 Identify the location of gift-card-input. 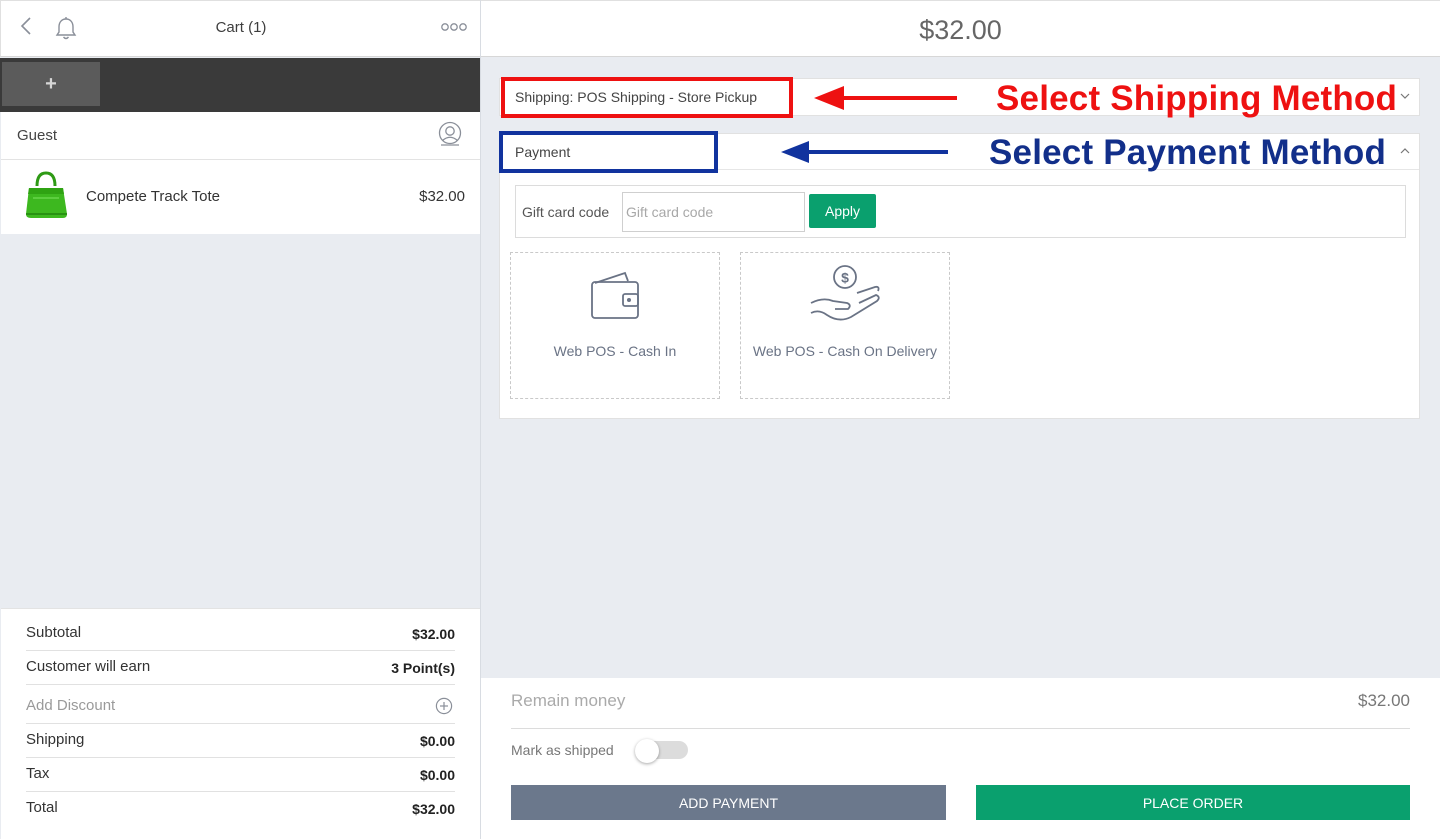
(713, 212).